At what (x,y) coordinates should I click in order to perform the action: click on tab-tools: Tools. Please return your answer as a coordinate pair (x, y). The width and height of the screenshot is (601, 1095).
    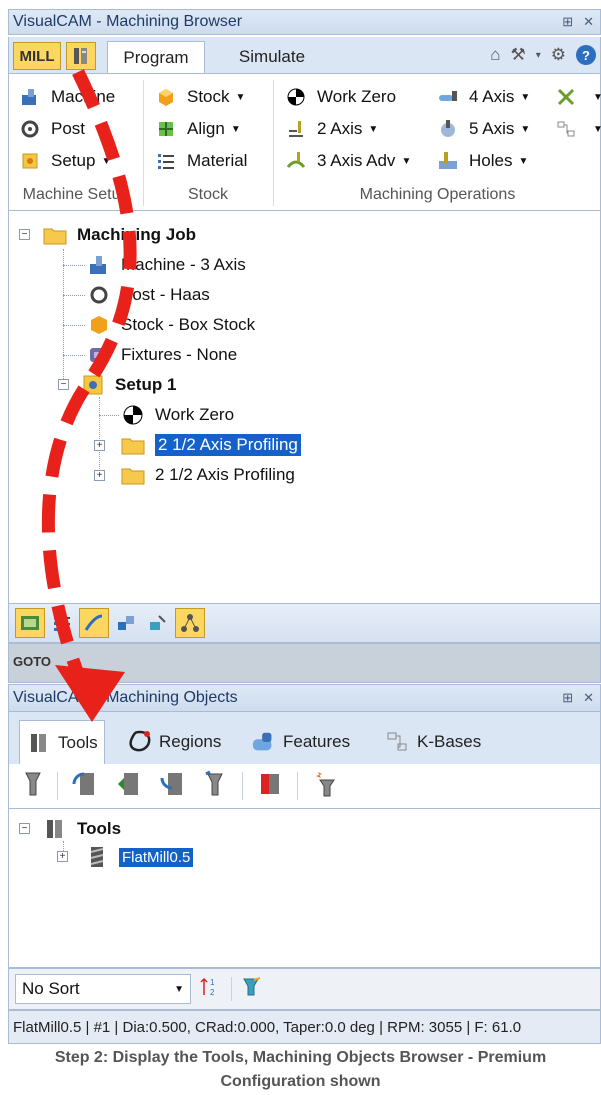
    Looking at the image, I should click on (62, 742).